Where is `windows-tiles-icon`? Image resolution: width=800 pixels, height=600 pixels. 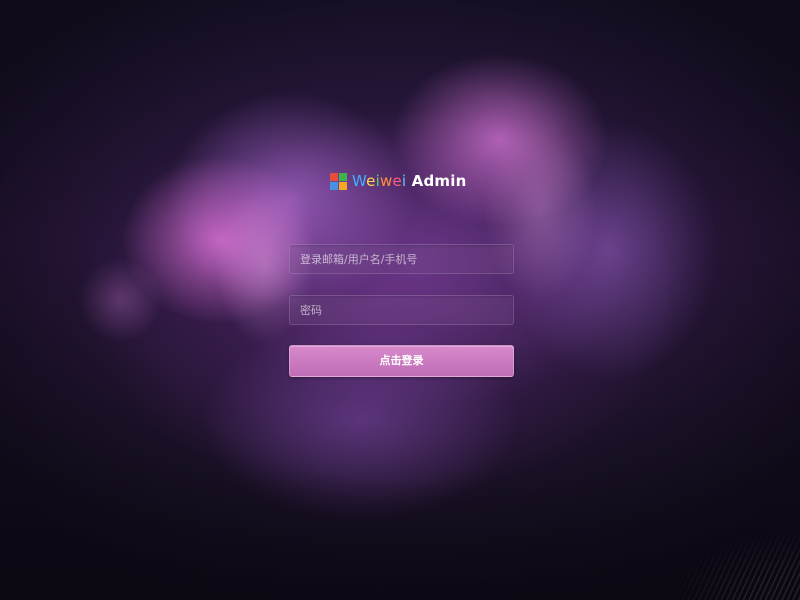
windows-tiles-icon is located at coordinates (338, 181).